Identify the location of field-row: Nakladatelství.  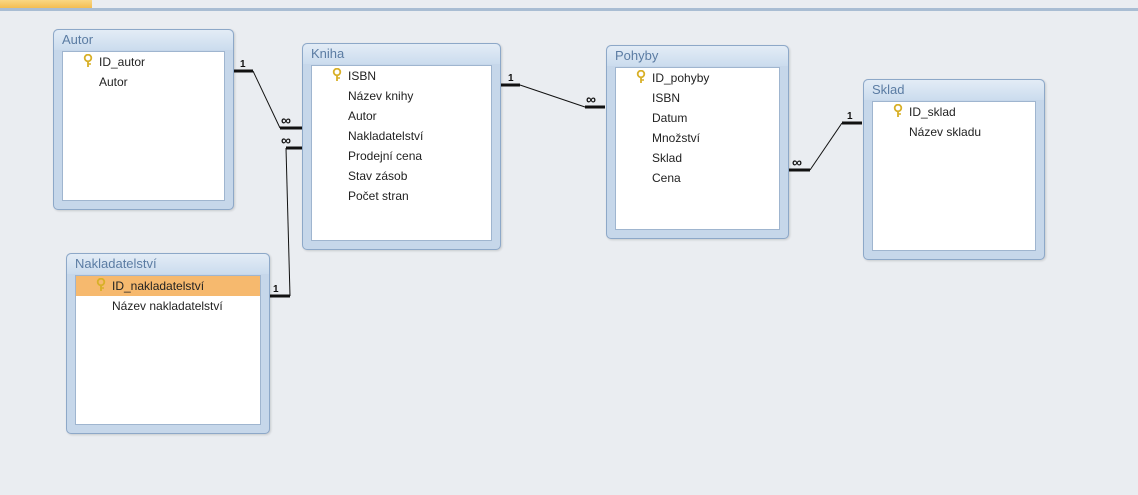
(401, 136).